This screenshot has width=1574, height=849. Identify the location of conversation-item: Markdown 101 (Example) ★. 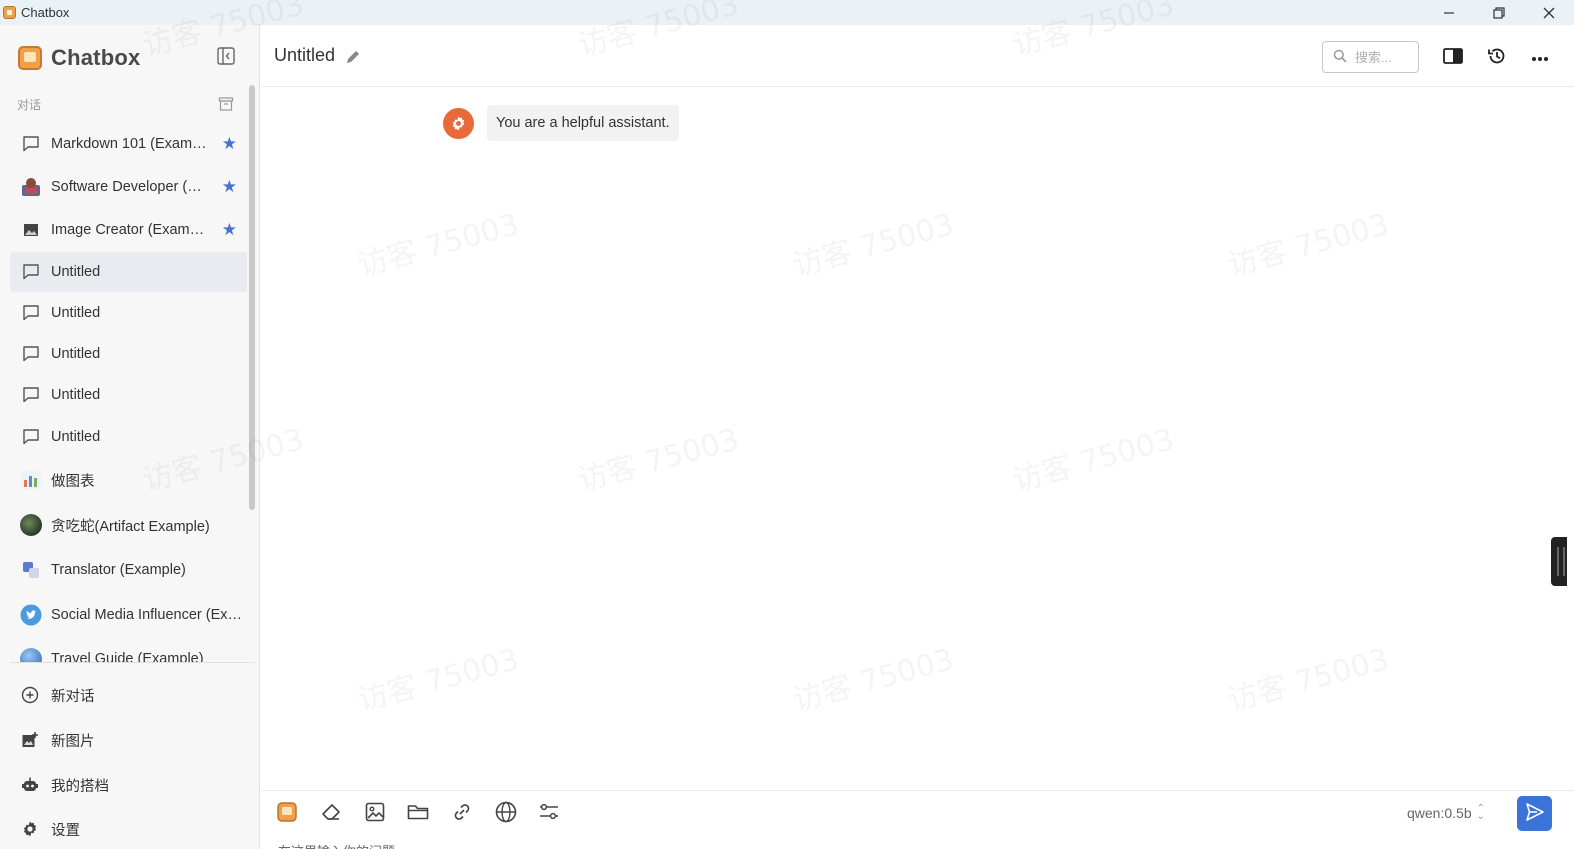
(128, 144).